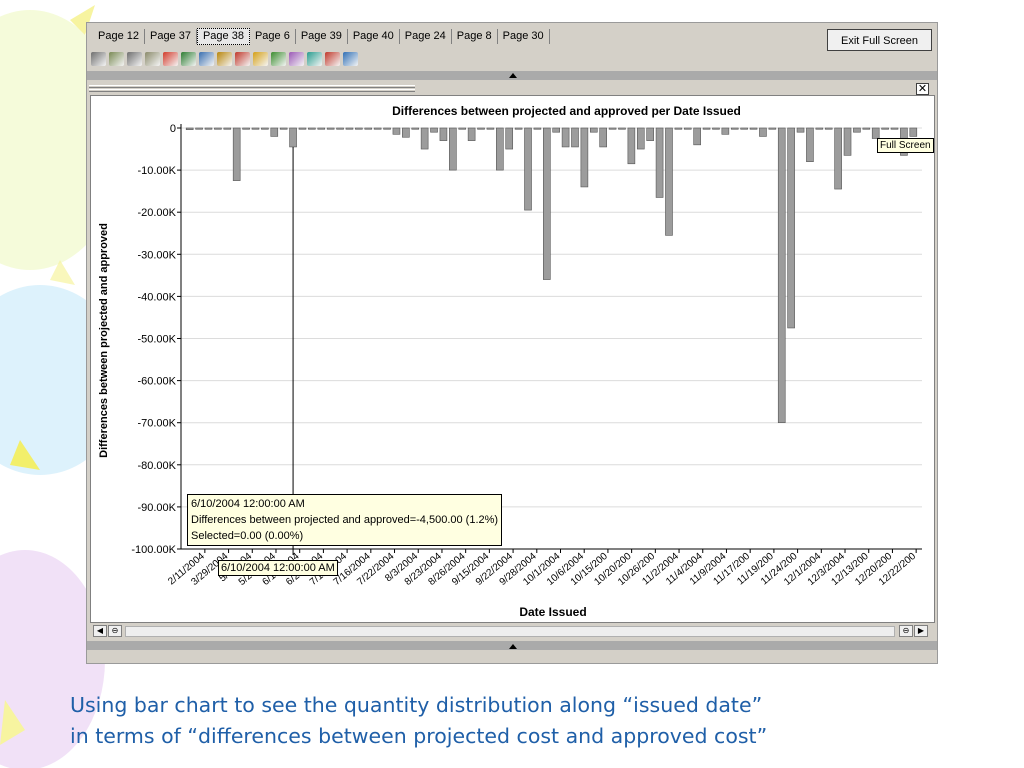  What do you see at coordinates (475, 36) in the screenshot?
I see `tab-page-8: Page 8` at bounding box center [475, 36].